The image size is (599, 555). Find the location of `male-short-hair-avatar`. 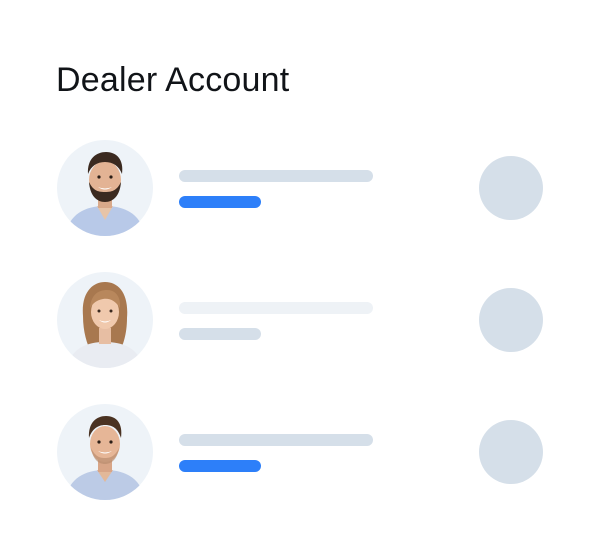

male-short-hair-avatar is located at coordinates (105, 452).